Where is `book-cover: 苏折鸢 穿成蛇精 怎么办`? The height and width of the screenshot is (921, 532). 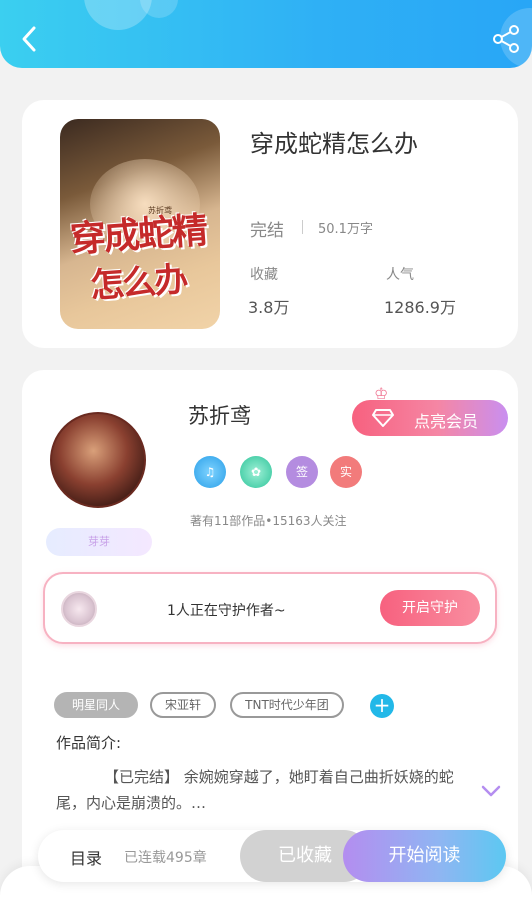
book-cover: 苏折鸢 穿成蛇精 怎么办 is located at coordinates (140, 224).